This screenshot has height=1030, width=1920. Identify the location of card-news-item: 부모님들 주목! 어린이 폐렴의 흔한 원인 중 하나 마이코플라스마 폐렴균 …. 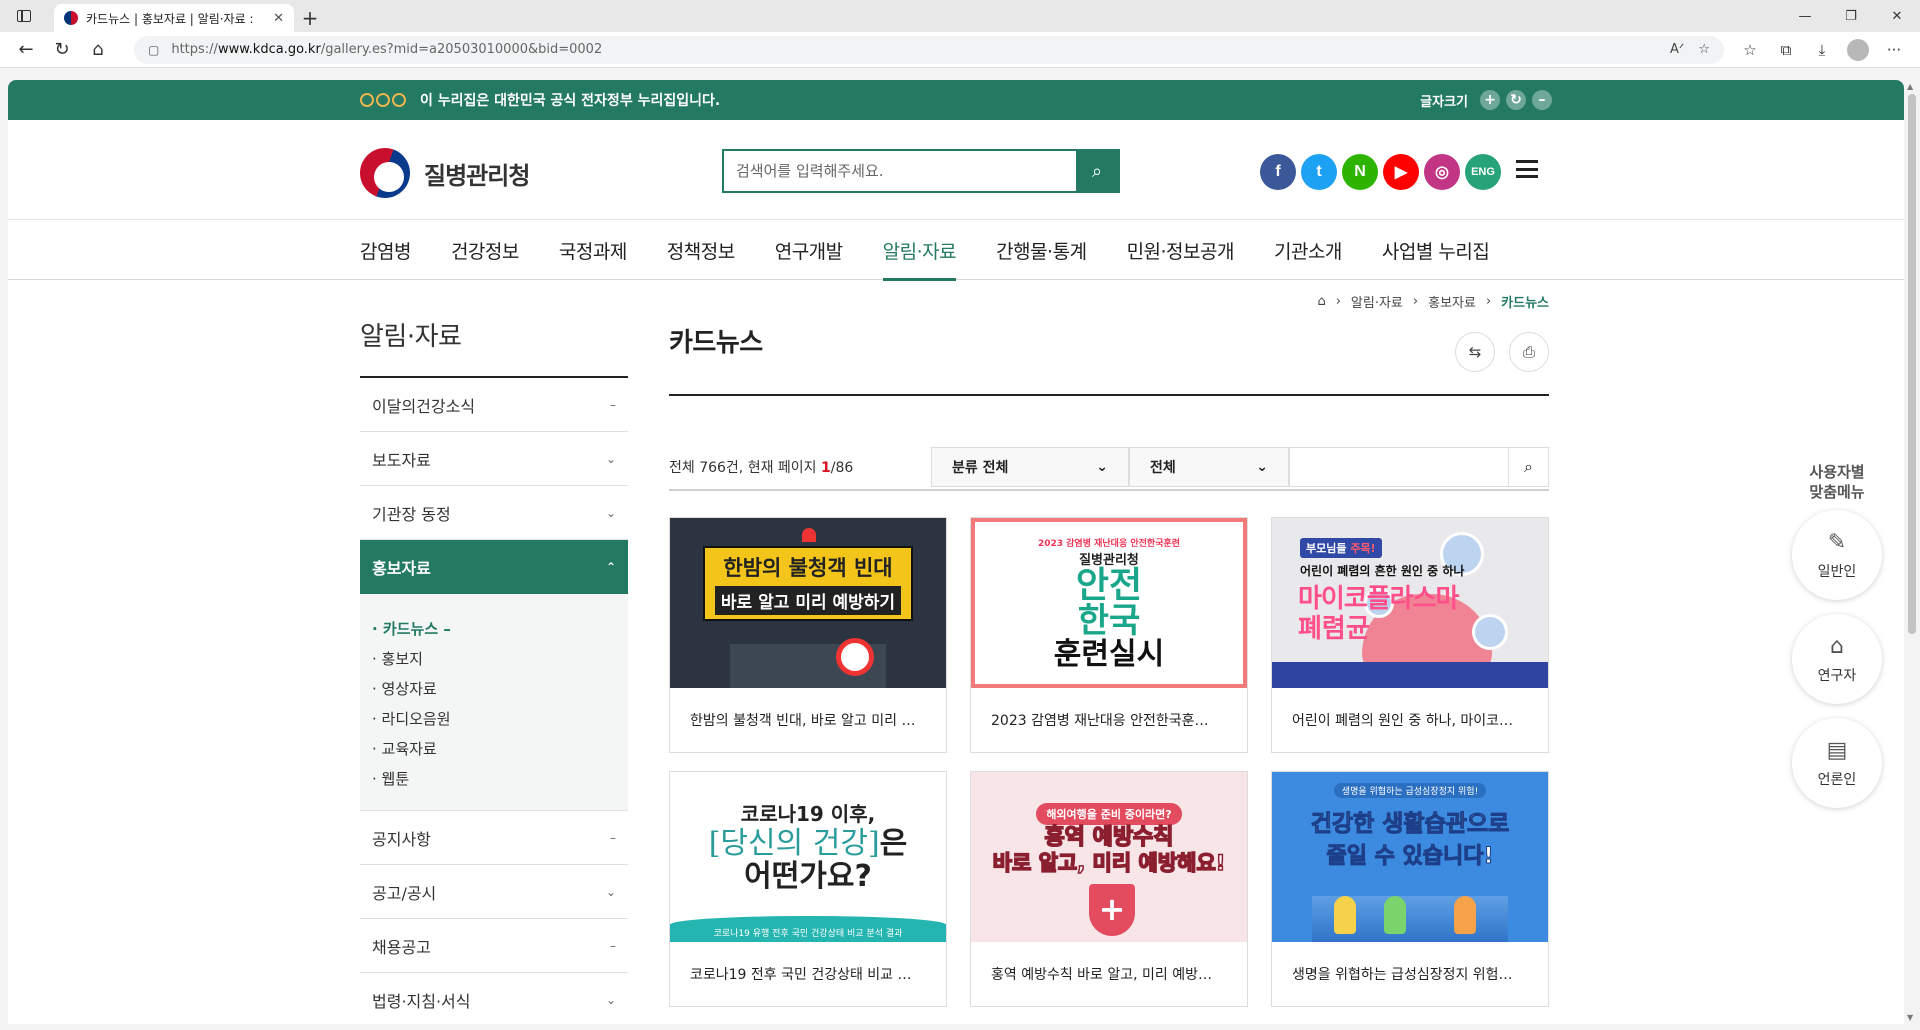
(1410, 635).